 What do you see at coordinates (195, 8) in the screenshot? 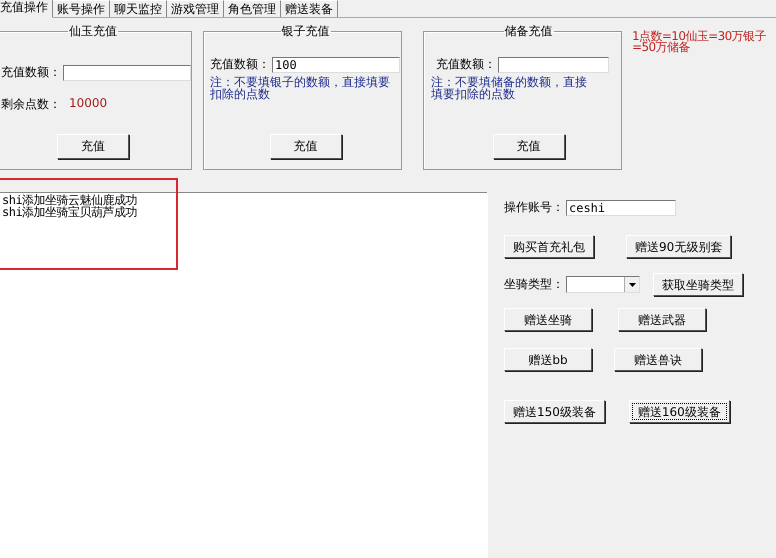
I see `tab: 游戏管理` at bounding box center [195, 8].